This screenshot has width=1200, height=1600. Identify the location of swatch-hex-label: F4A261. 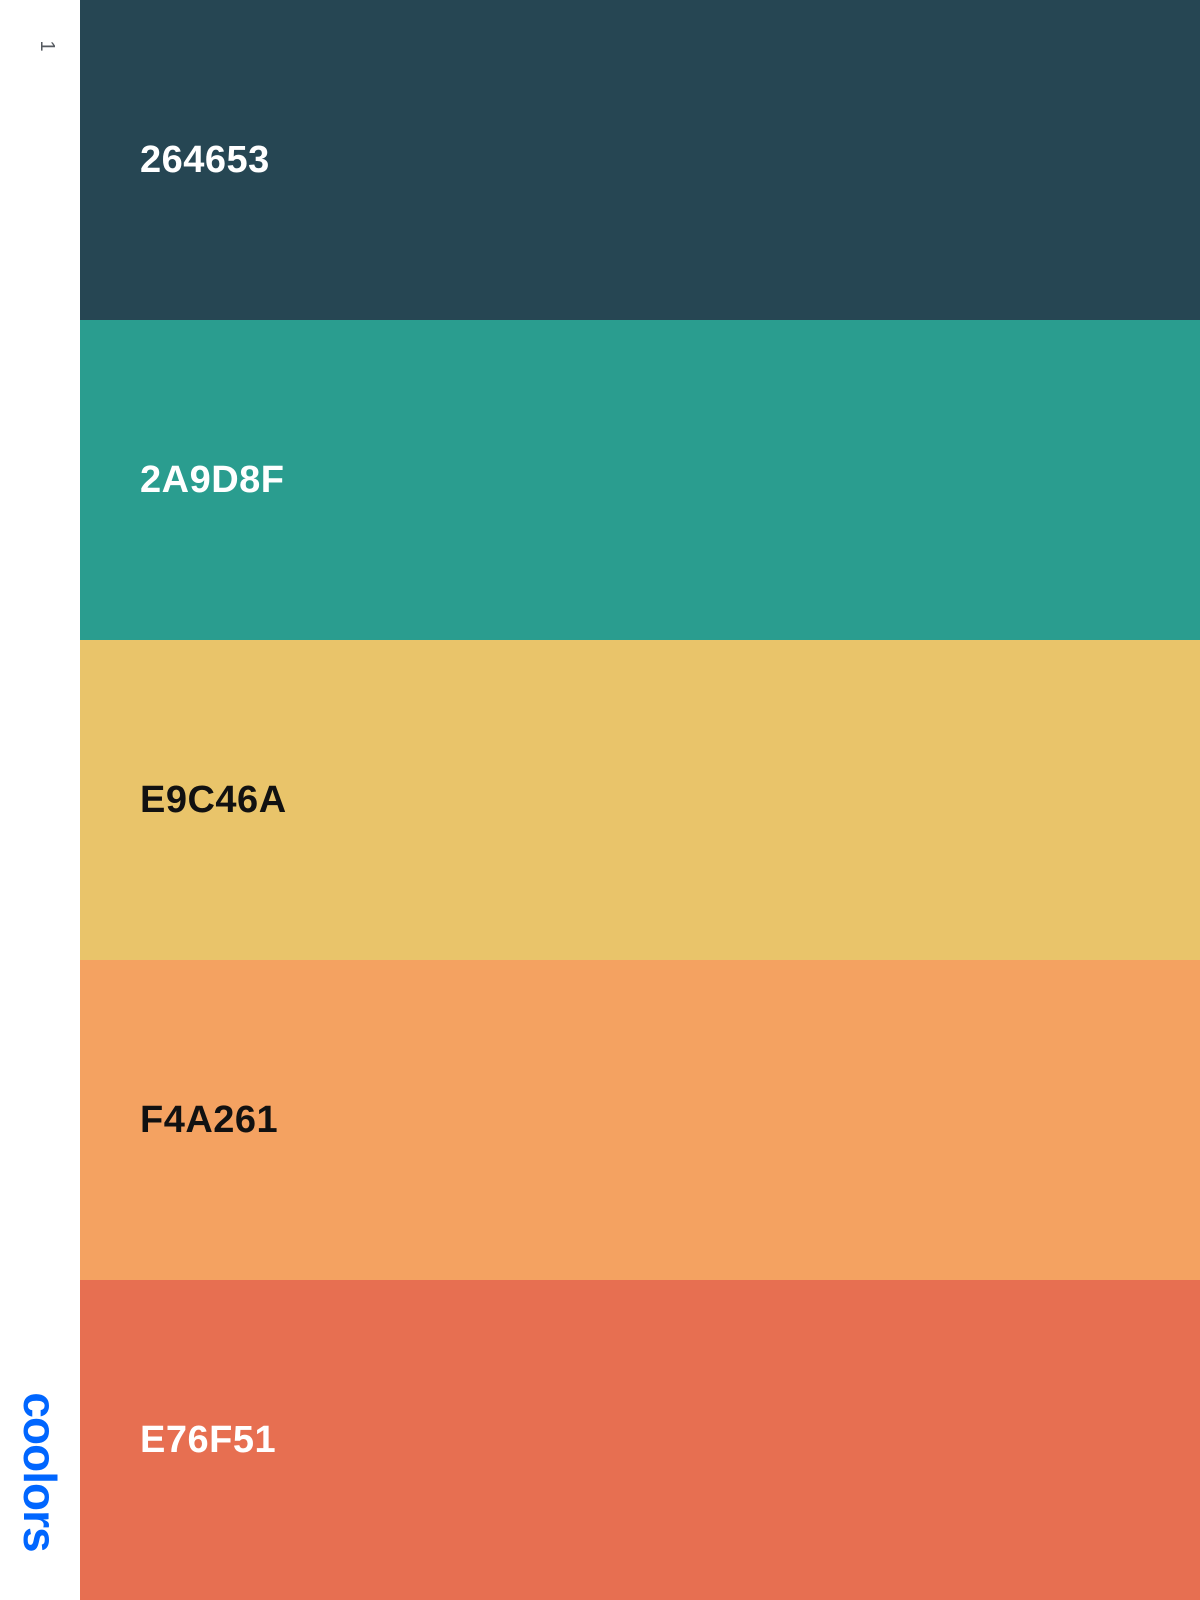
(209, 1119).